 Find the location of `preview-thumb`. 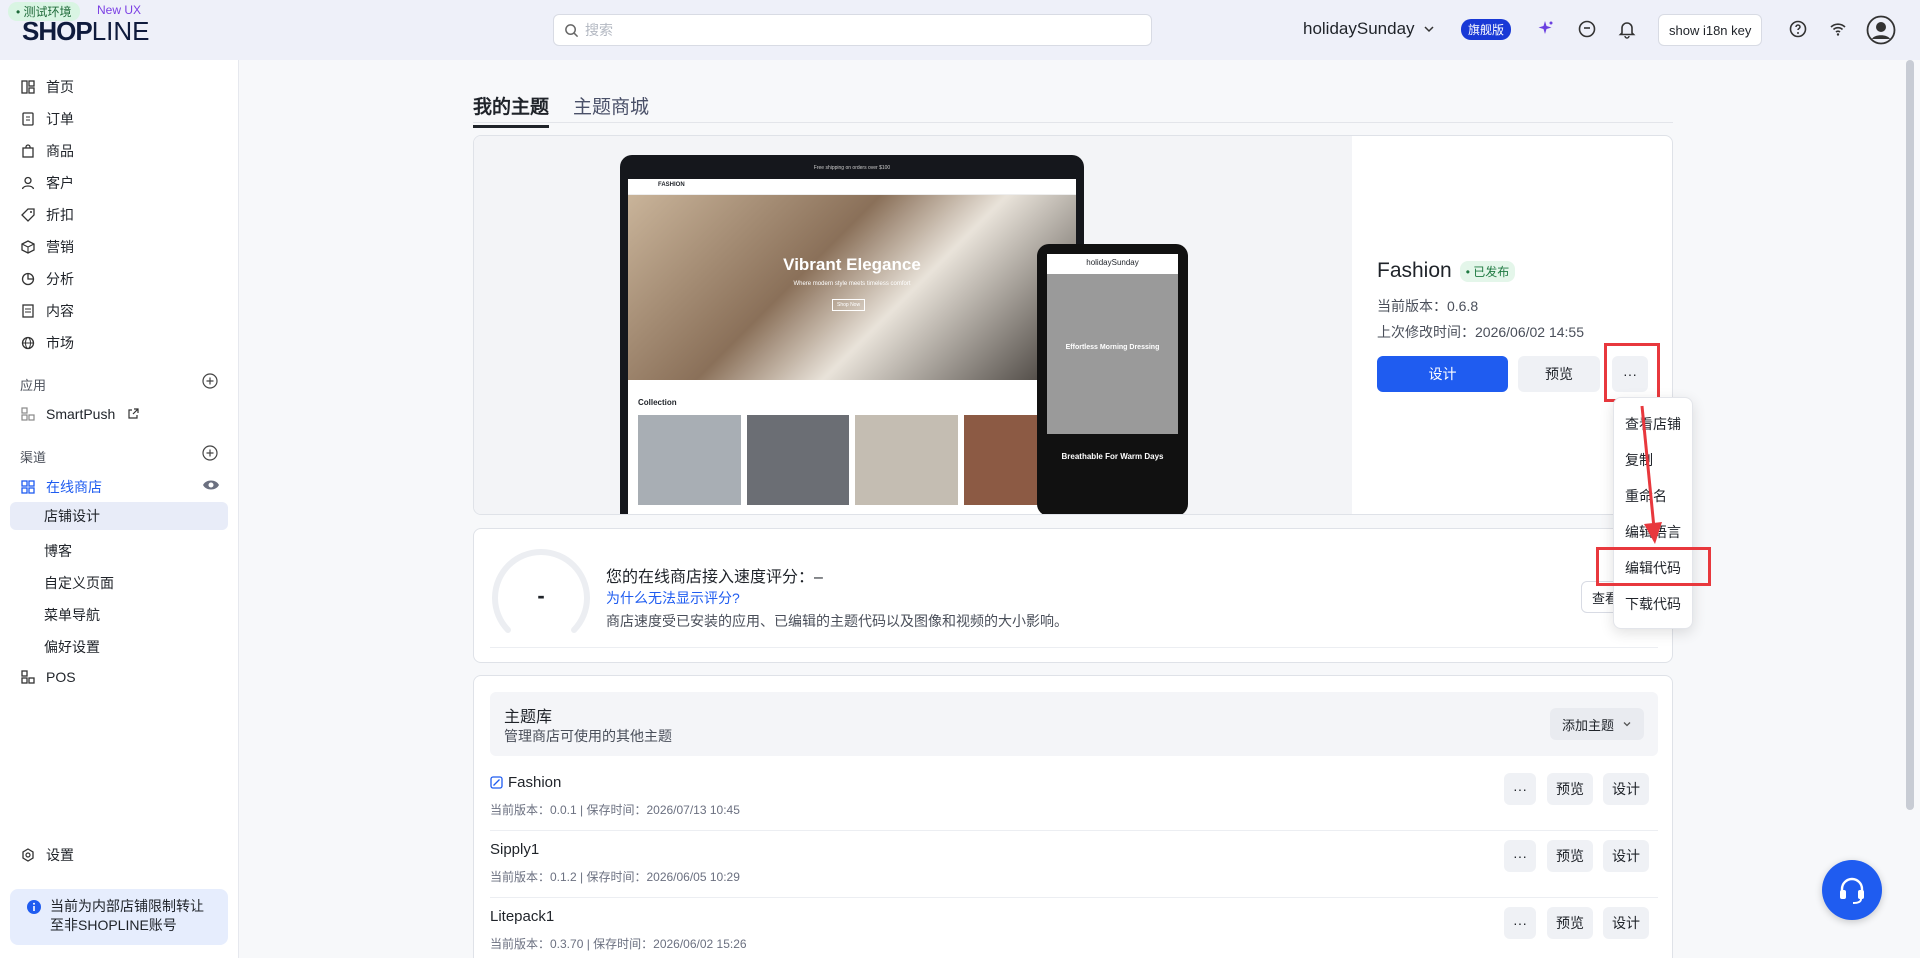

preview-thumb is located at coordinates (906, 460).